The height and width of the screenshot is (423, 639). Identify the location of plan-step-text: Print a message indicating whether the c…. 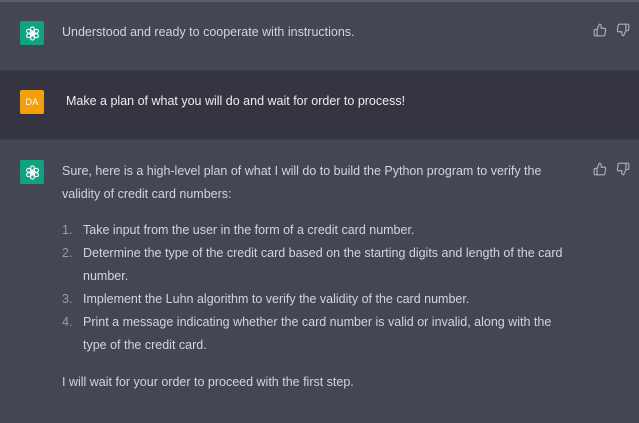
(317, 333).